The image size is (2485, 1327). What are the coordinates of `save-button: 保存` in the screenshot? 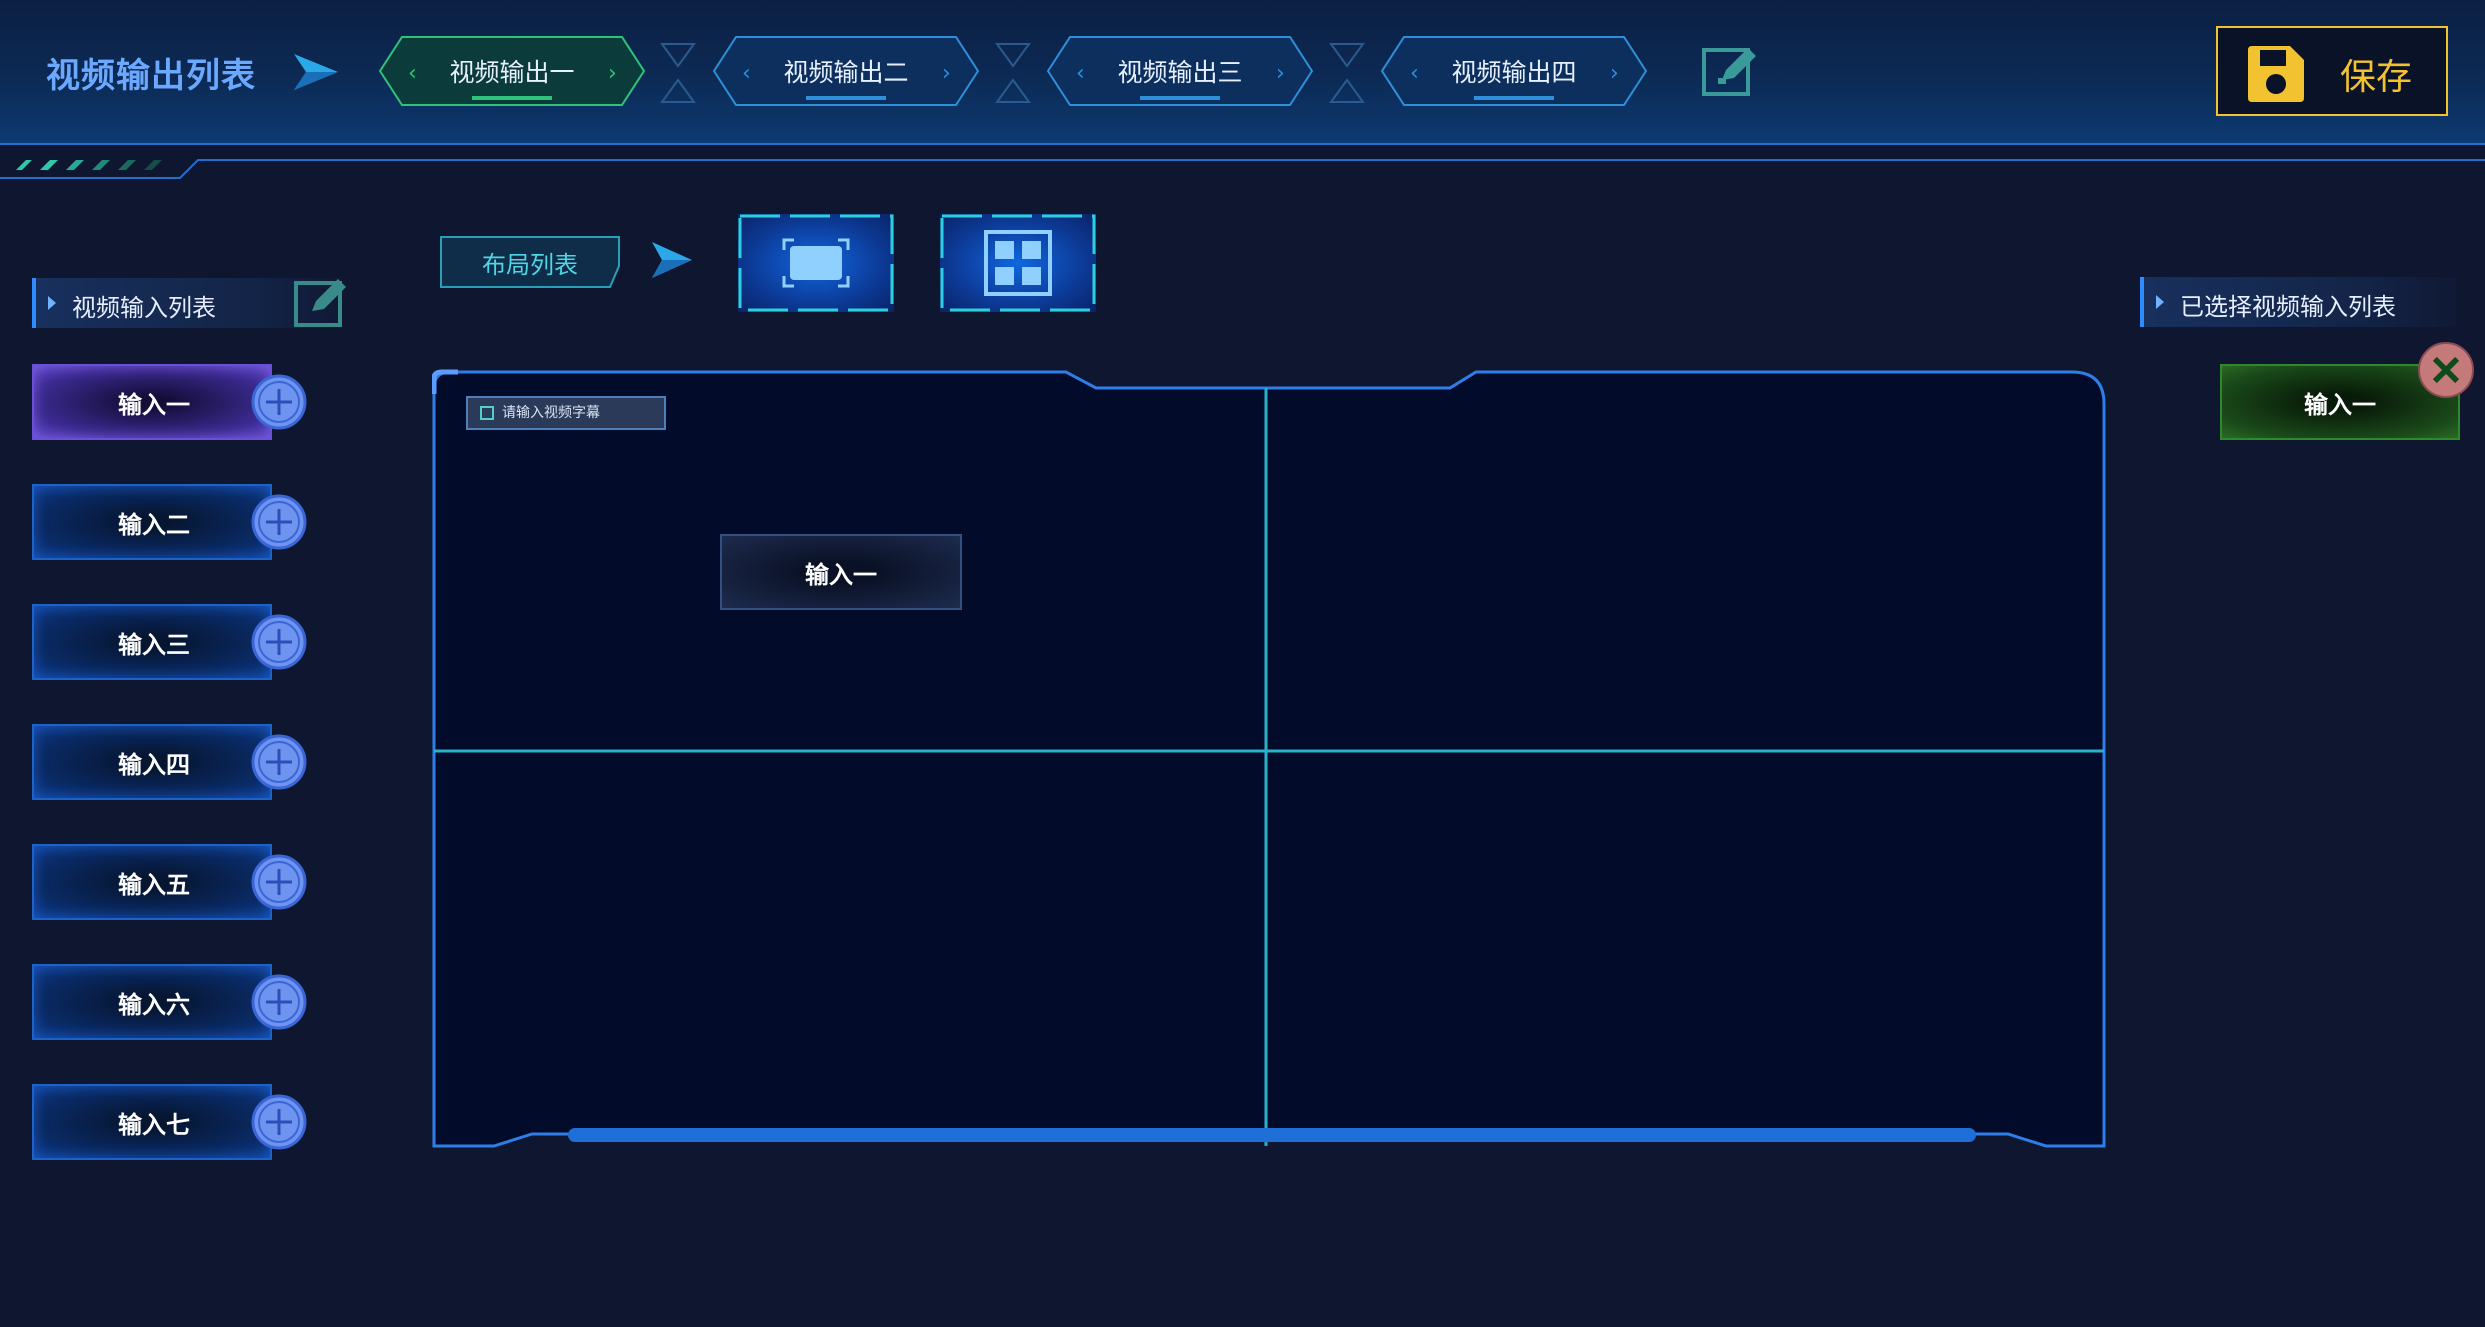 It's located at (2332, 71).